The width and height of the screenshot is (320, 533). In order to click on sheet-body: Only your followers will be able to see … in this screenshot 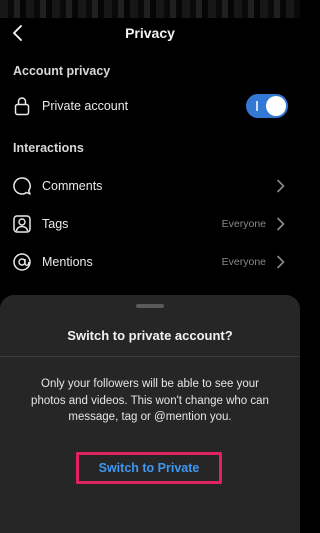, I will do `click(150, 400)`.